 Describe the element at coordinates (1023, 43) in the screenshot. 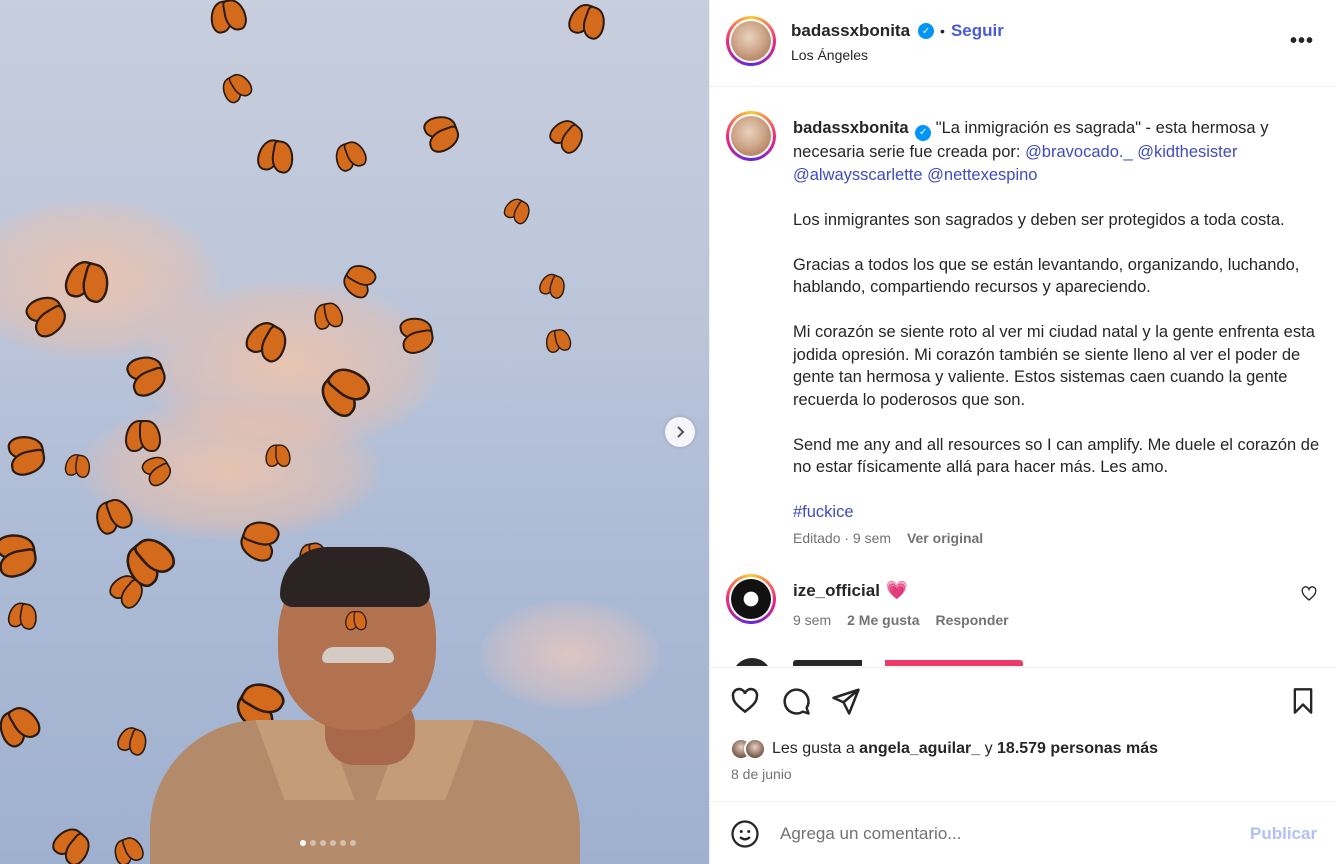

I see `post-header: badassxbonita ✓ • Seguir Los Ángeles •••` at that location.